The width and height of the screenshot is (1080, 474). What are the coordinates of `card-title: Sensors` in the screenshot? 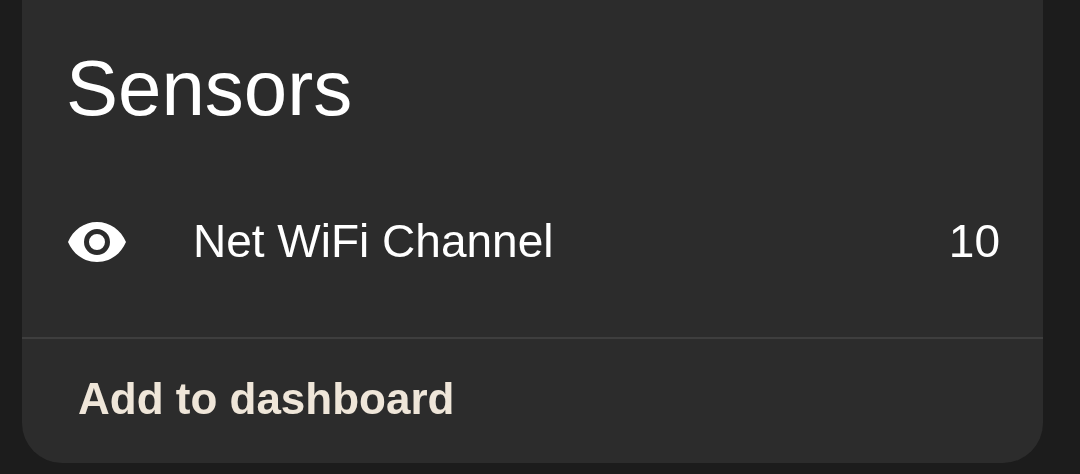 It's located at (209, 85).